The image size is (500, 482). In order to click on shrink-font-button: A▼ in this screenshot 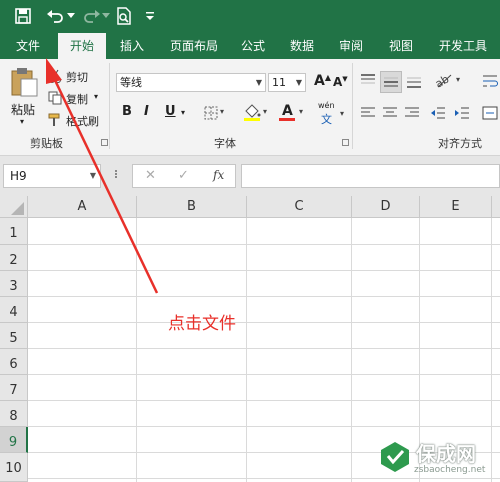, I will do `click(340, 82)`.